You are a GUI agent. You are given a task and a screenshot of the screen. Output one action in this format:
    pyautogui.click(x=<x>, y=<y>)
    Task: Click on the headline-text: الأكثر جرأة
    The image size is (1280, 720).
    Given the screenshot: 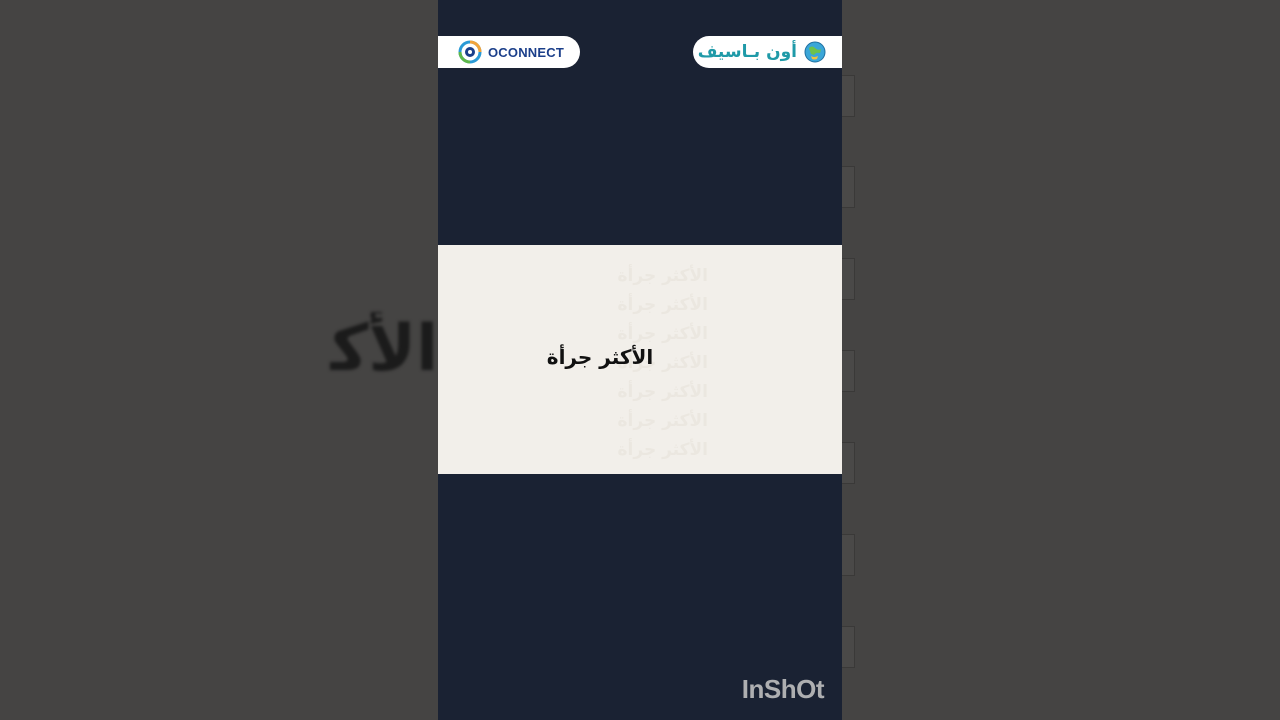 What is the action you would take?
    pyautogui.click(x=600, y=357)
    